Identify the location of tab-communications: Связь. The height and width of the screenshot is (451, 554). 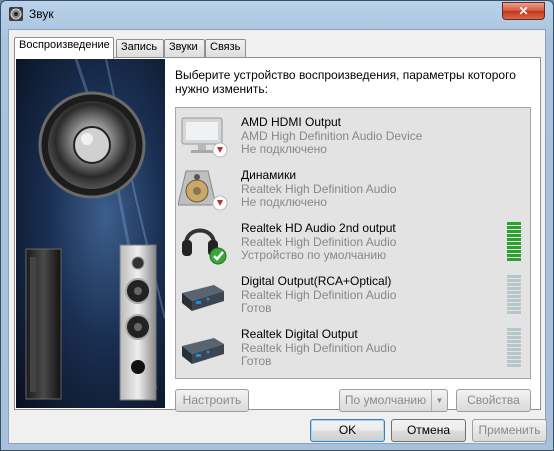
(225, 48).